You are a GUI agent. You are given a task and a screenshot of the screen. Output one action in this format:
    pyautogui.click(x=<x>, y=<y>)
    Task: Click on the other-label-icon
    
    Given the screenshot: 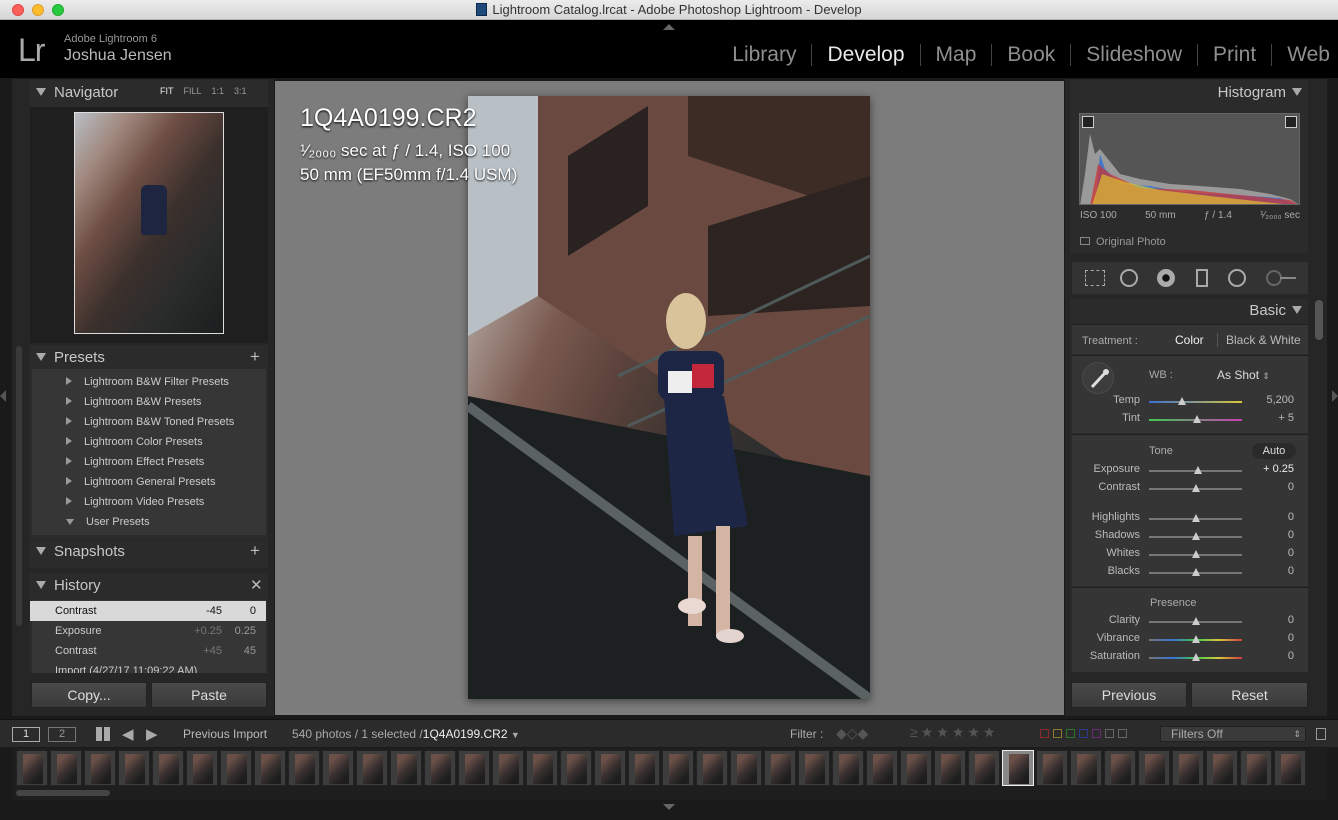 What is the action you would take?
    pyautogui.click(x=1122, y=733)
    